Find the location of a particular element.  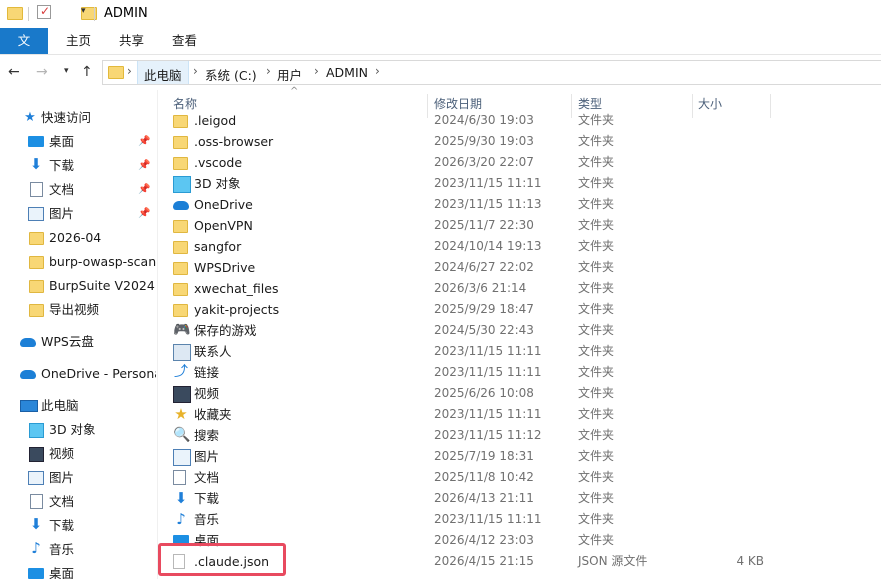

sidebar-item-label: burp-owasp-scan is located at coordinates (102, 261).